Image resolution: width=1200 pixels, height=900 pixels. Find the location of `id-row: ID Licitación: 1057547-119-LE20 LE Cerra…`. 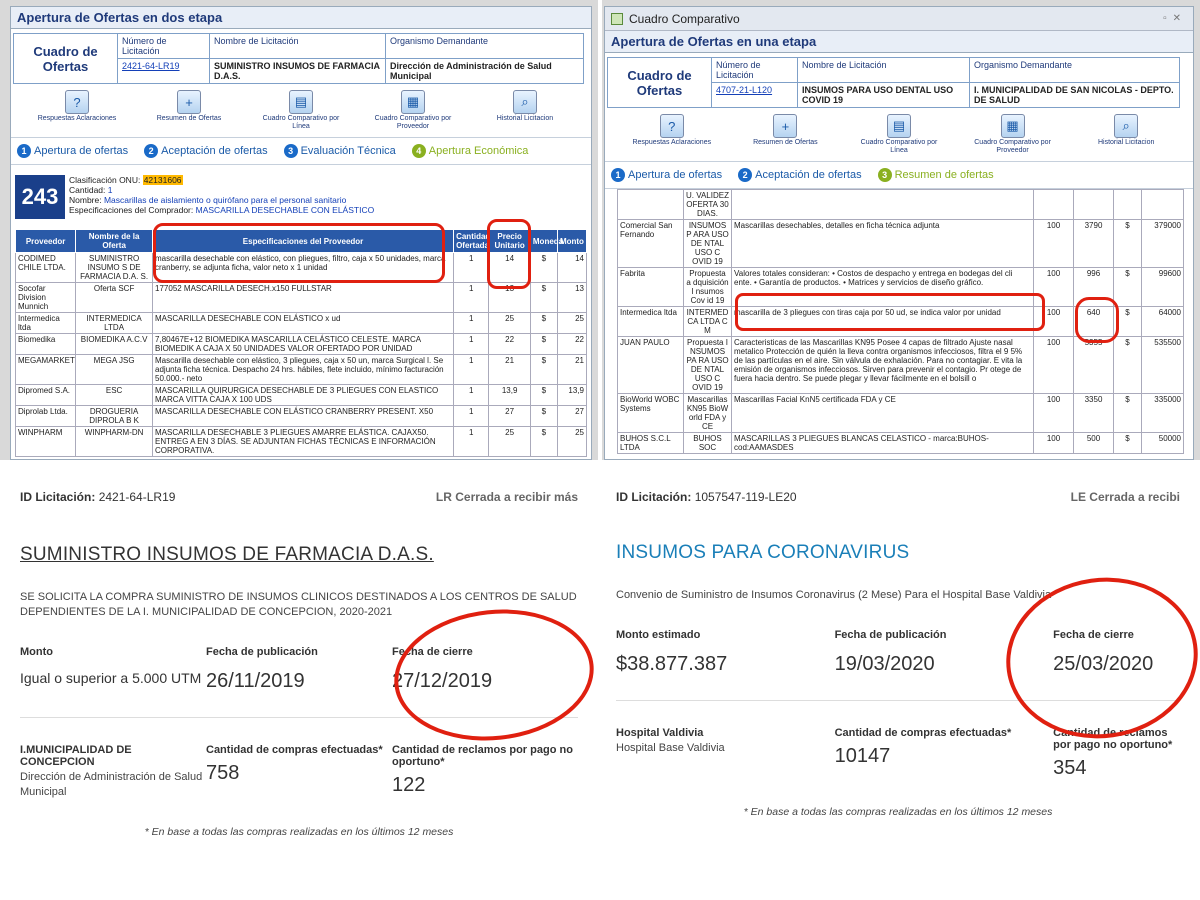

id-row: ID Licitación: 1057547-119-LE20 LE Cerra… is located at coordinates (898, 497).